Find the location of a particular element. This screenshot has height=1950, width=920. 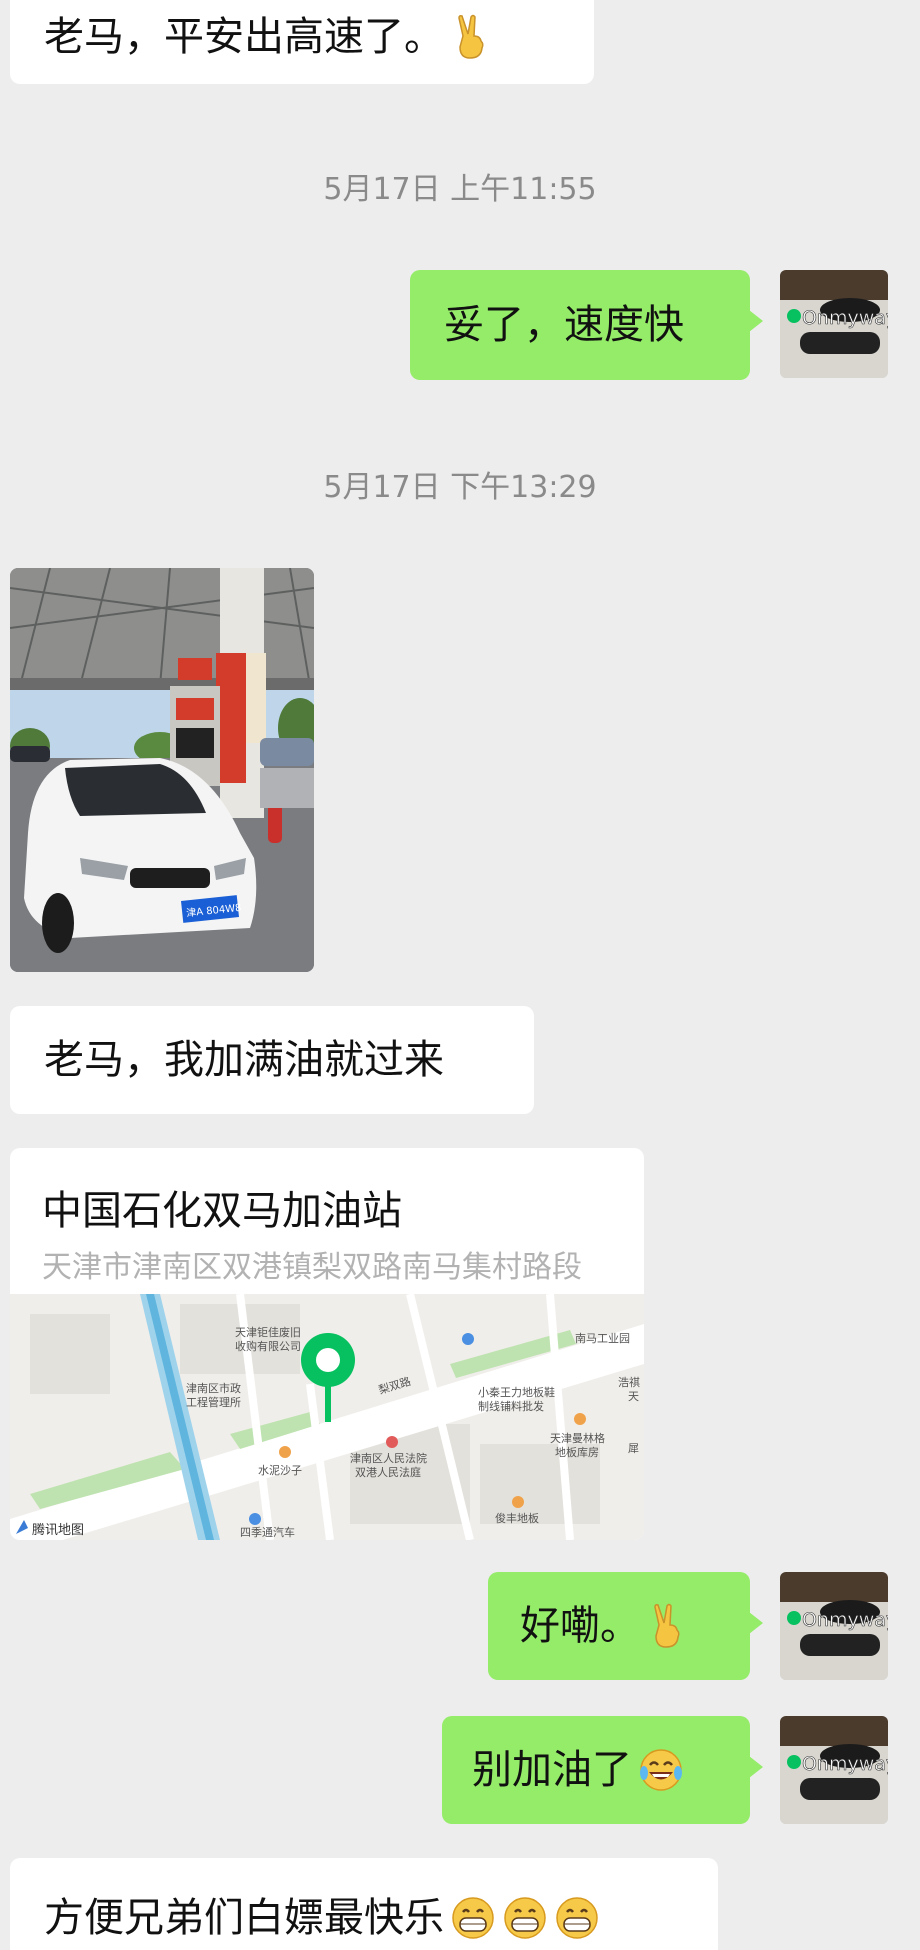

map-label: 天津曼林格 is located at coordinates (577, 1438).